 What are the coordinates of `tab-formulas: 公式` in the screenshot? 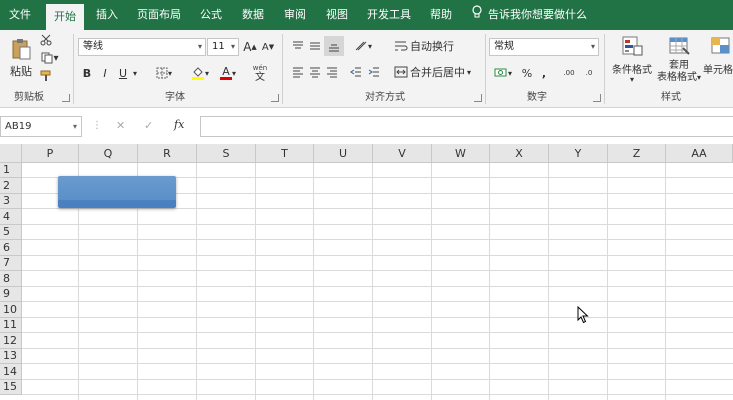 It's located at (211, 15).